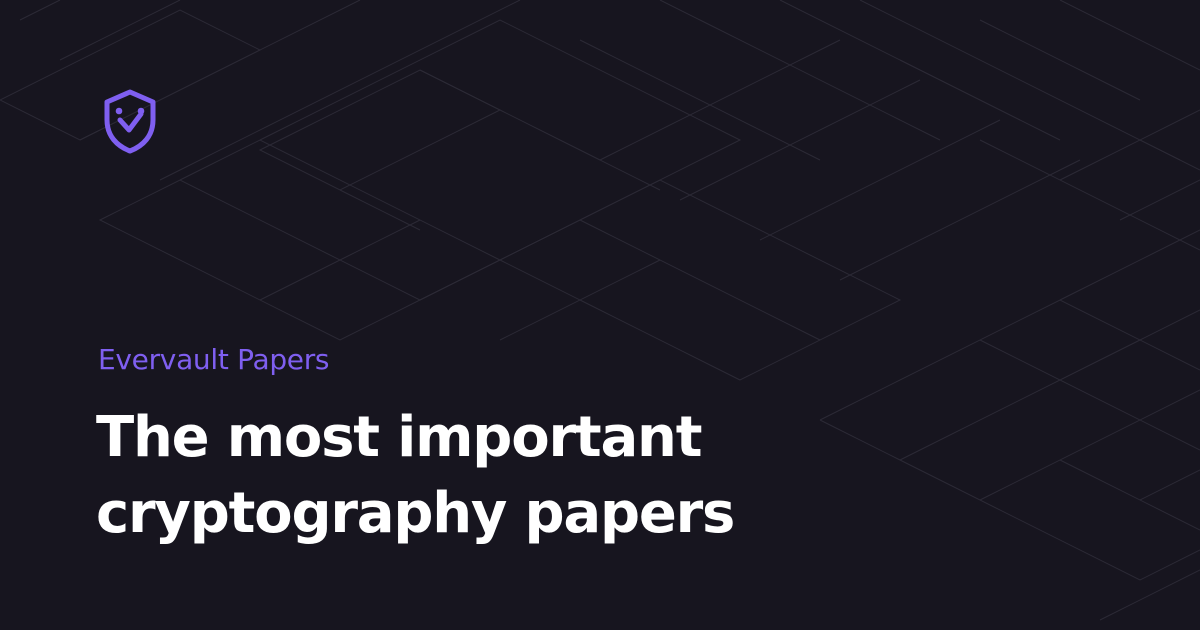  I want to click on publication-name: Evervault Papers, so click(214, 359).